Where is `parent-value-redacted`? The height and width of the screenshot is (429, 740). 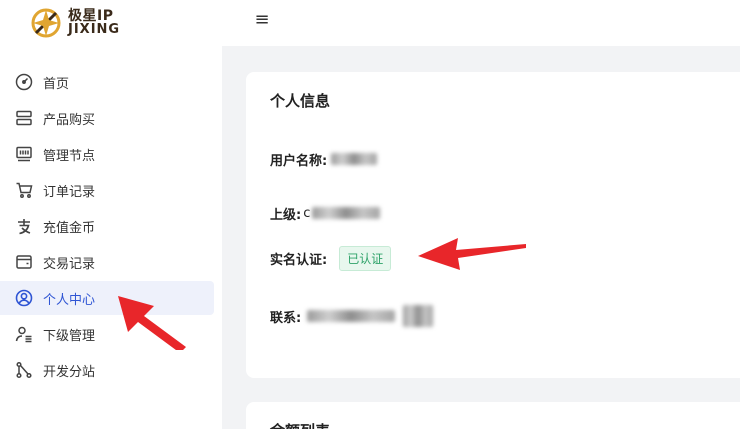 parent-value-redacted is located at coordinates (346, 213).